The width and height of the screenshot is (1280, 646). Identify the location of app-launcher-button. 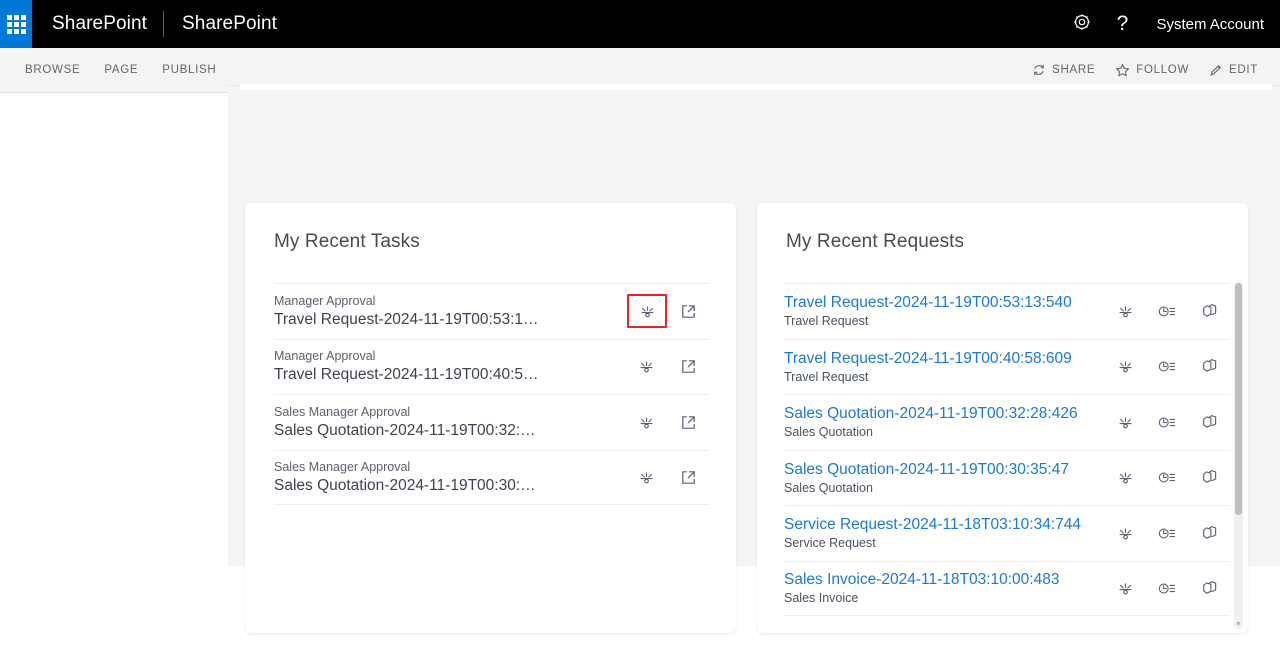
(16, 24).